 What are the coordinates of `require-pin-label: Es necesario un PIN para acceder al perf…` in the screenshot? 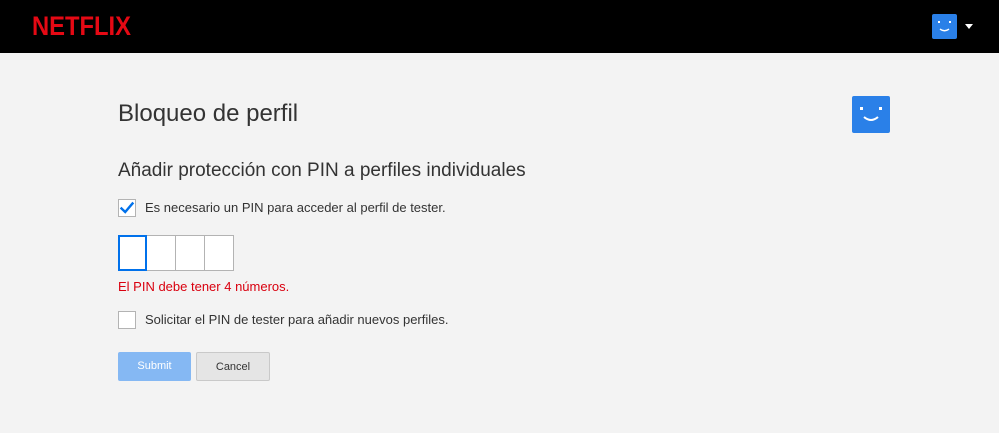 It's located at (295, 208).